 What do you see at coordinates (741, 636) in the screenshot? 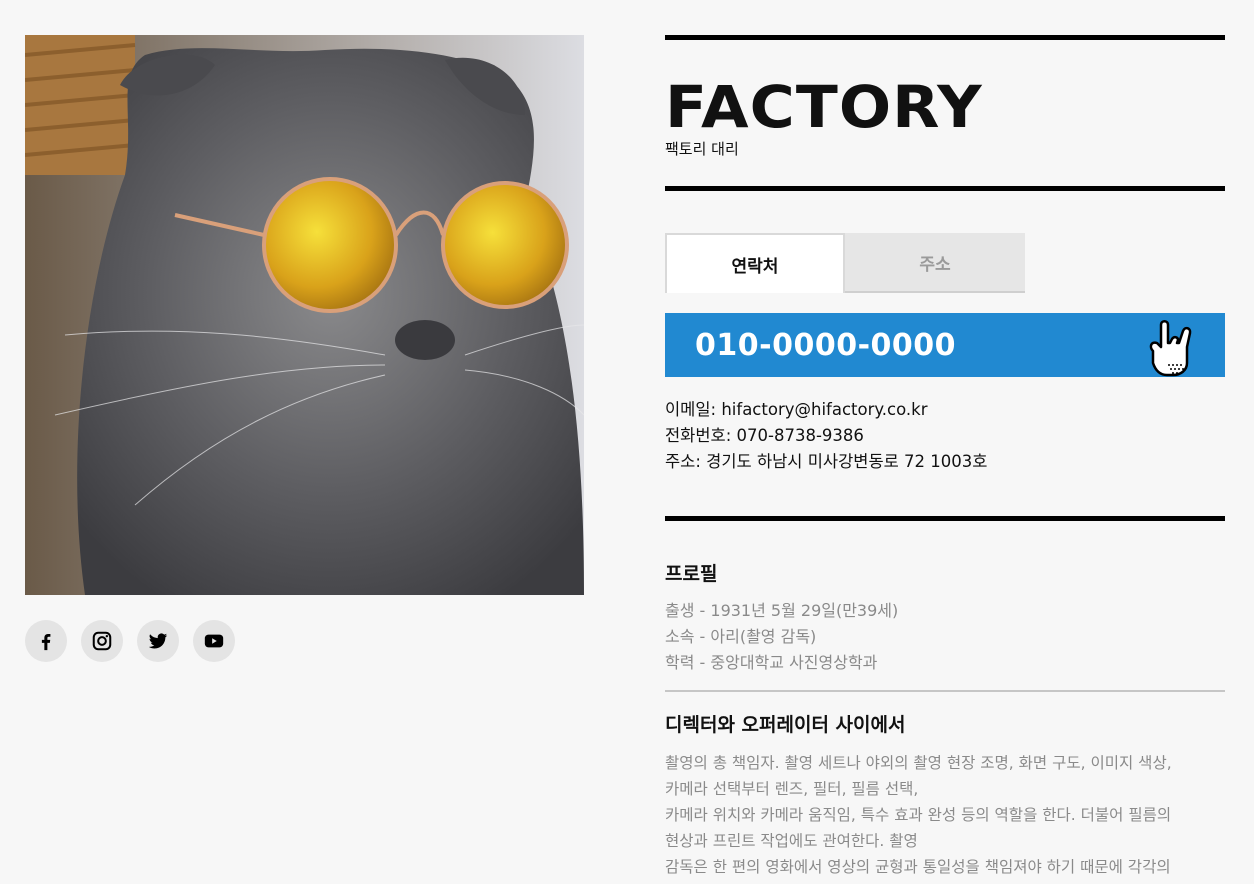
I see `profile-item: 소속 - 아리(촬영 감독)` at bounding box center [741, 636].